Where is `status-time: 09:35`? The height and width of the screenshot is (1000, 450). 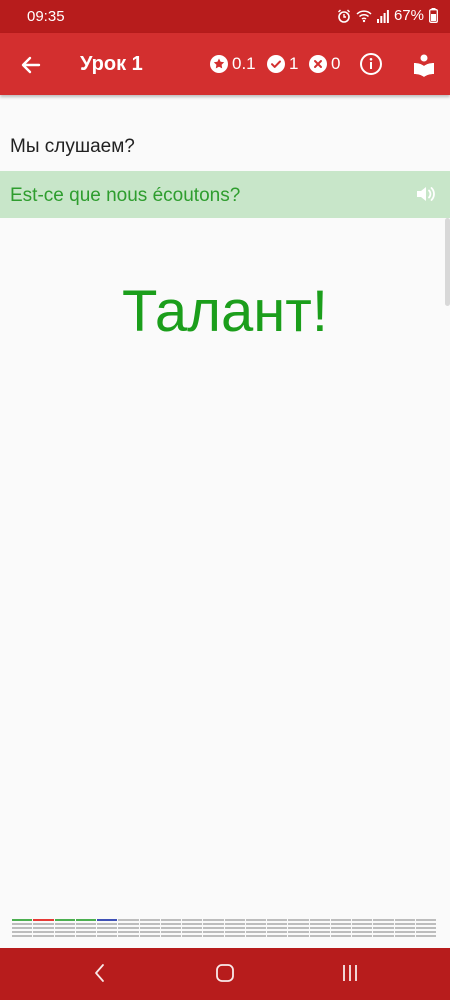 status-time: 09:35 is located at coordinates (46, 16).